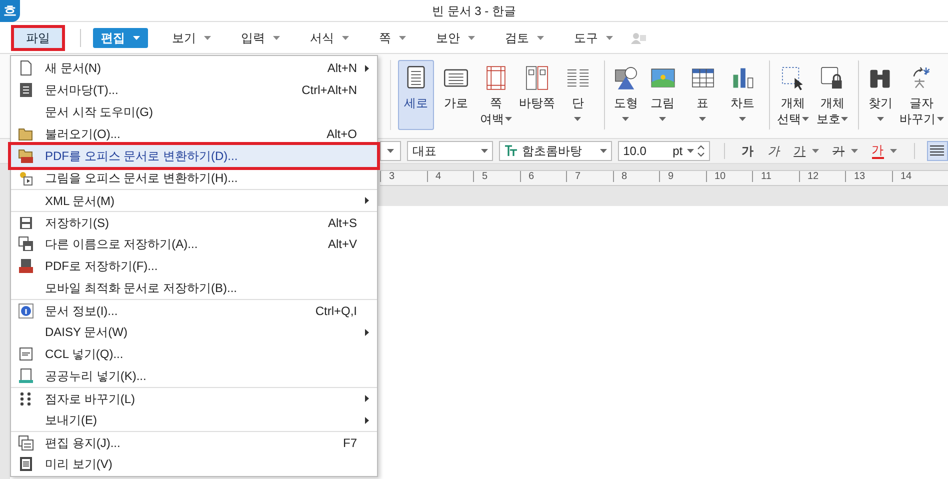 Image resolution: width=948 pixels, height=479 pixels. I want to click on menu-entry: 보내기(E), so click(194, 420).